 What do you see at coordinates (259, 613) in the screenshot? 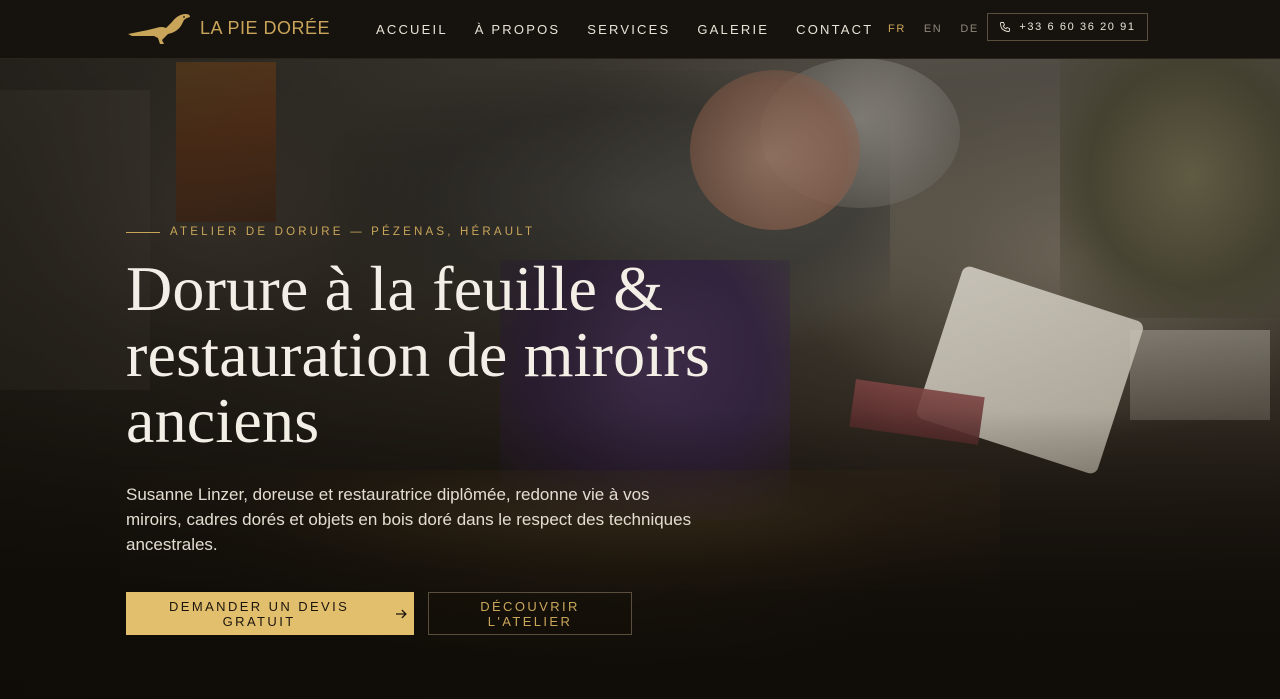
I see `request-quote-label: DEMANDER UN DEVIS GRATUIT` at bounding box center [259, 613].